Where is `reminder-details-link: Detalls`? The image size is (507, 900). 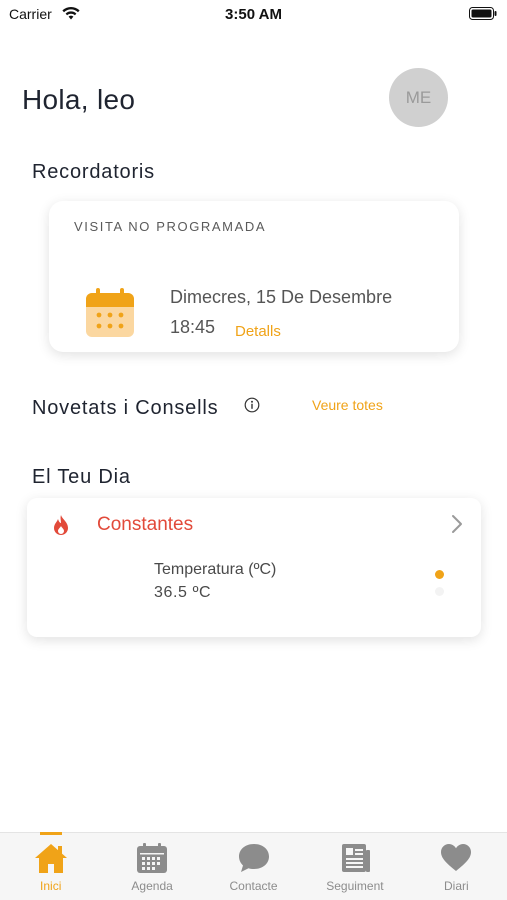
reminder-details-link: Detalls is located at coordinates (258, 331).